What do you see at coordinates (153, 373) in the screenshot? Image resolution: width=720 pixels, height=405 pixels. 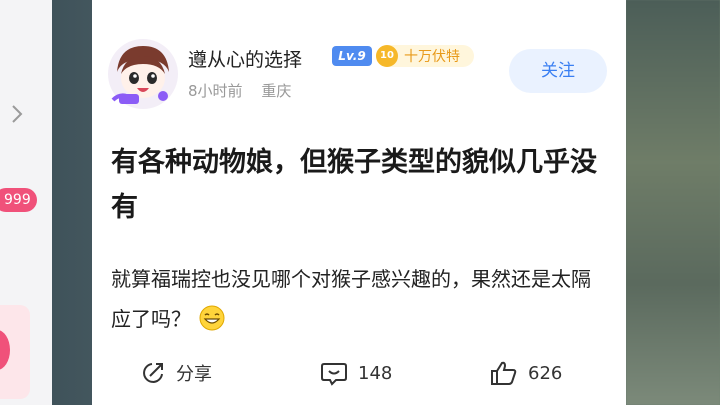 I see `share-icon` at bounding box center [153, 373].